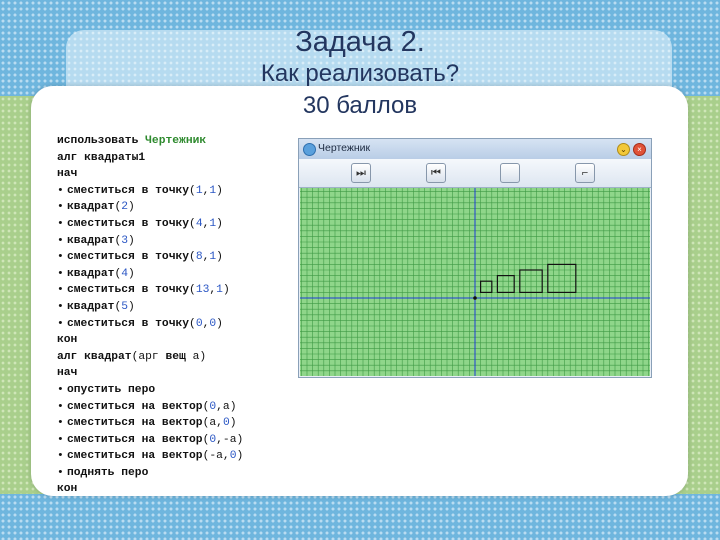  What do you see at coordinates (111, 389) in the screenshot?
I see `code-token: опустить перо` at bounding box center [111, 389].